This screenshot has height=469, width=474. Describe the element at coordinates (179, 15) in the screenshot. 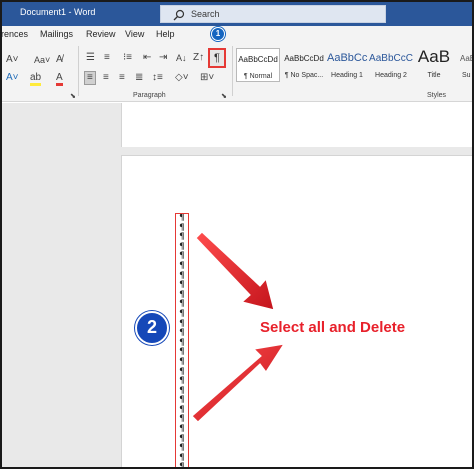

I see `search-icon` at that location.